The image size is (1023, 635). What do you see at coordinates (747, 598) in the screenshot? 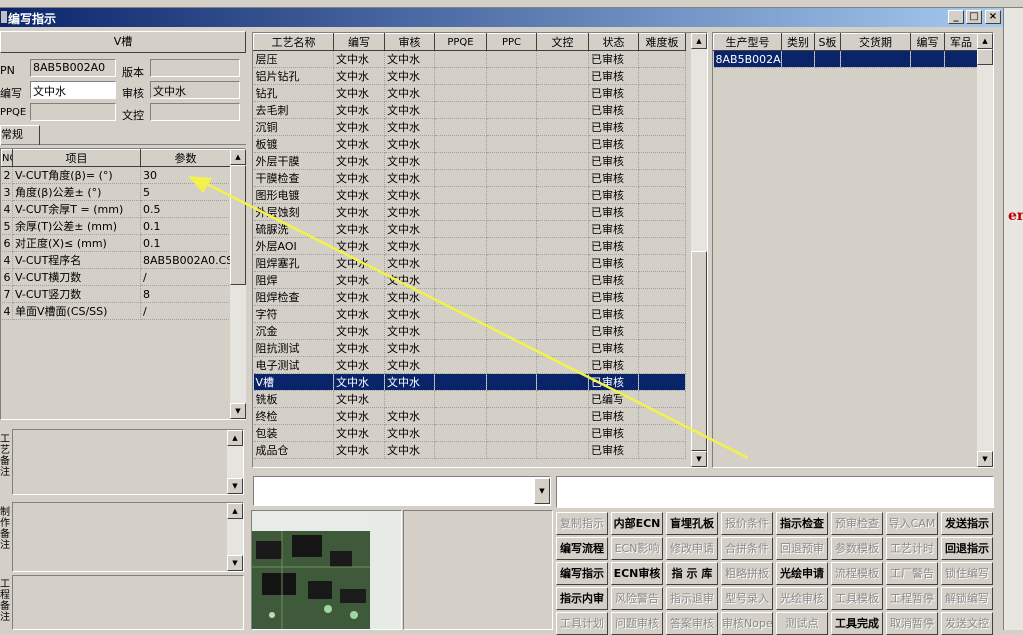
I see `action-button-3-3: 型号录入` at bounding box center [747, 598].